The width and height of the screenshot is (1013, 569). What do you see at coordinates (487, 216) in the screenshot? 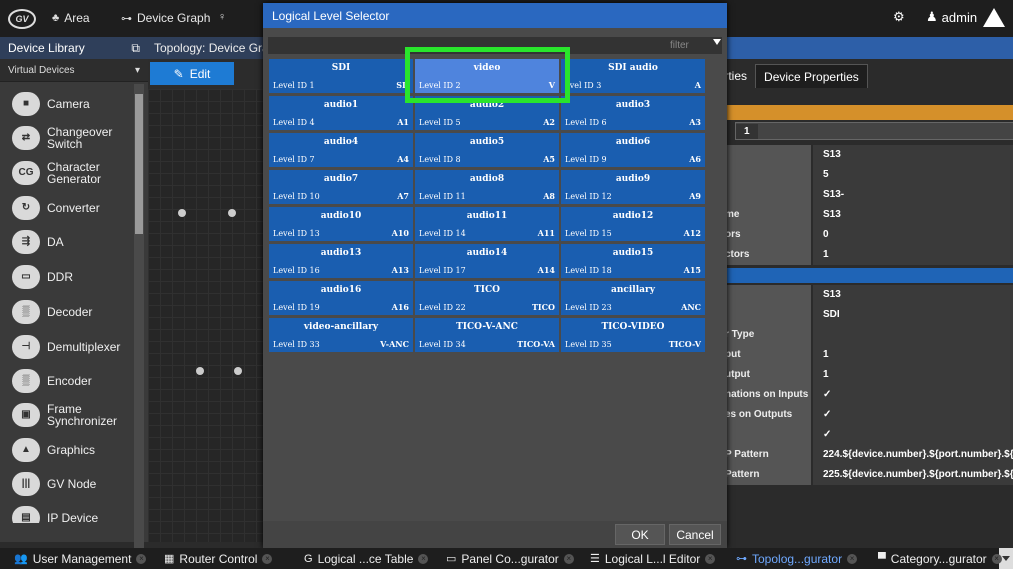
I see `level-name: audio11` at bounding box center [487, 216].